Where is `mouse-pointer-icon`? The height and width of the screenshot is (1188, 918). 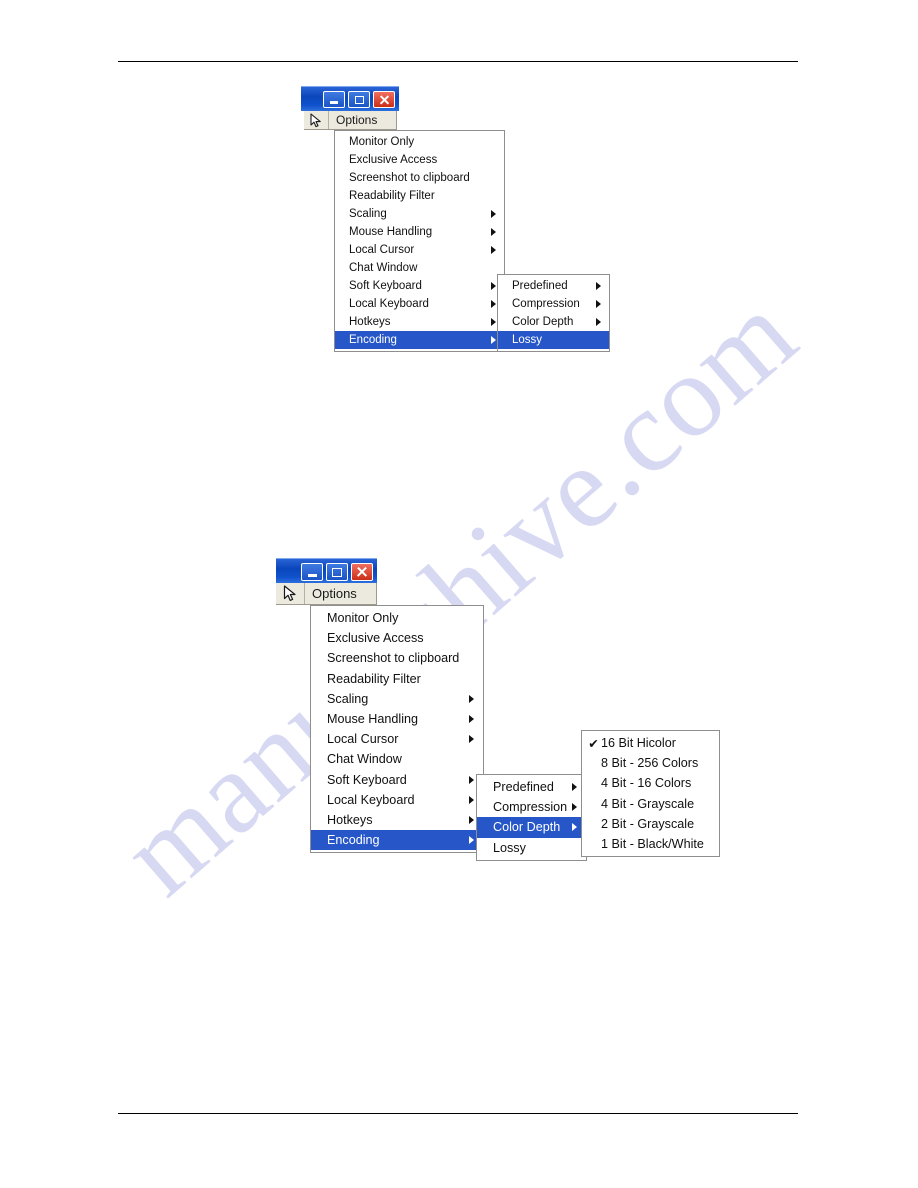 mouse-pointer-icon is located at coordinates (315, 119).